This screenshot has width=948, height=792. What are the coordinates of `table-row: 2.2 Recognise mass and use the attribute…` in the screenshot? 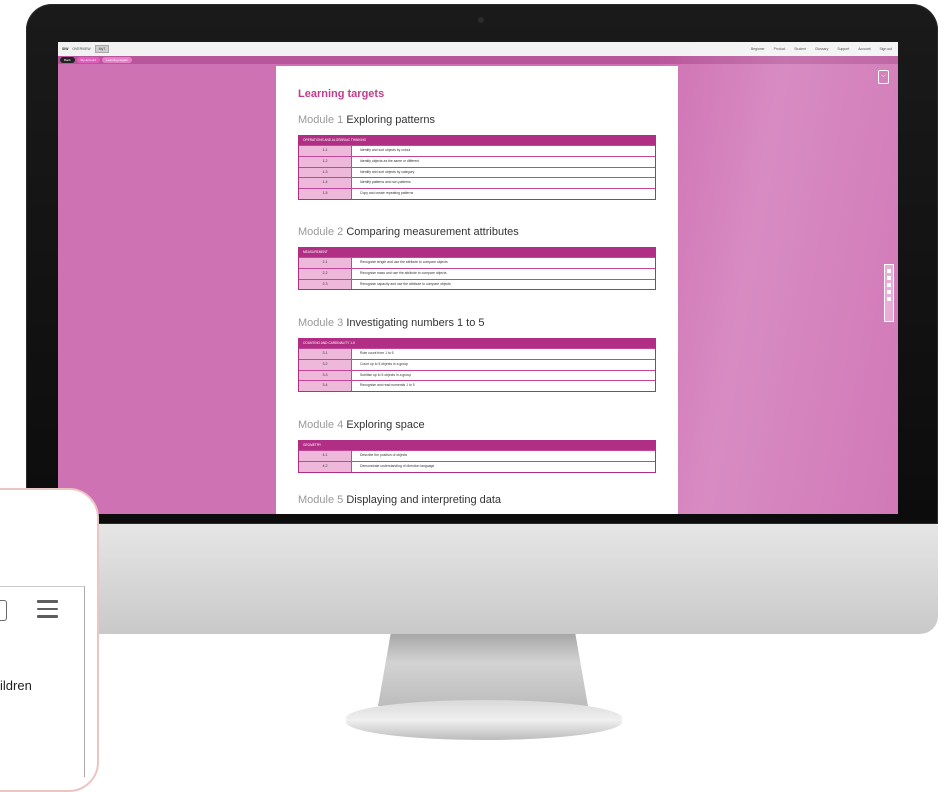 It's located at (477, 273).